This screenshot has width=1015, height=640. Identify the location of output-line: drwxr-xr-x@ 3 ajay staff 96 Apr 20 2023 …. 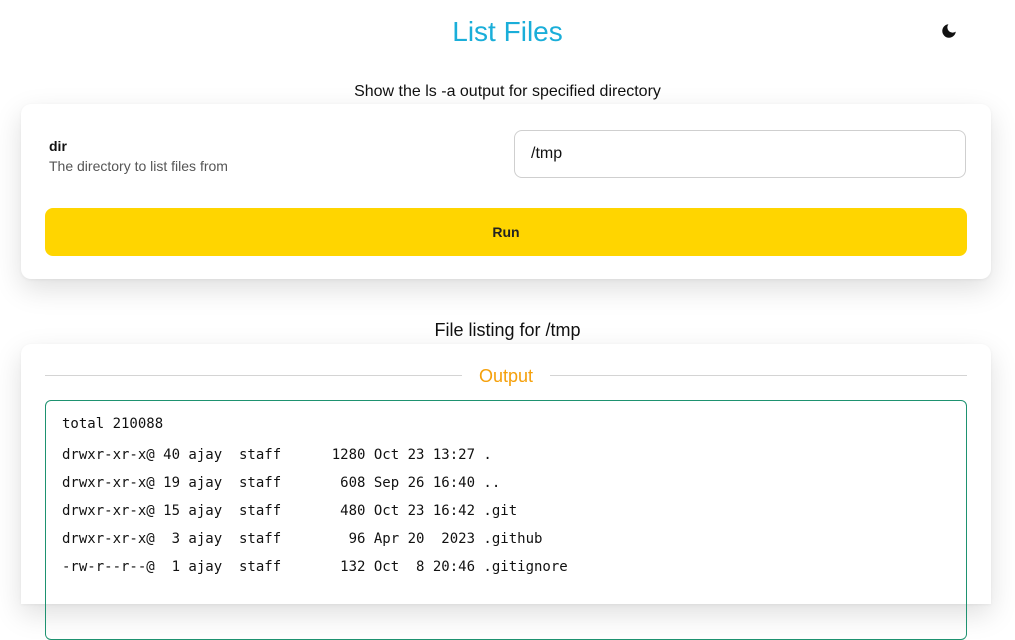
(302, 539).